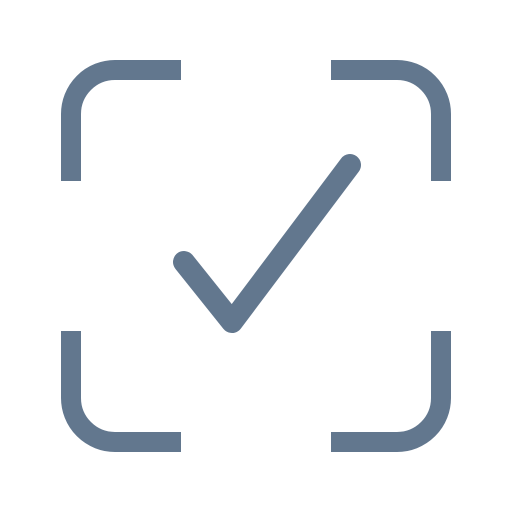 The width and height of the screenshot is (512, 512). I want to click on corner-bottom-left, so click(121, 391).